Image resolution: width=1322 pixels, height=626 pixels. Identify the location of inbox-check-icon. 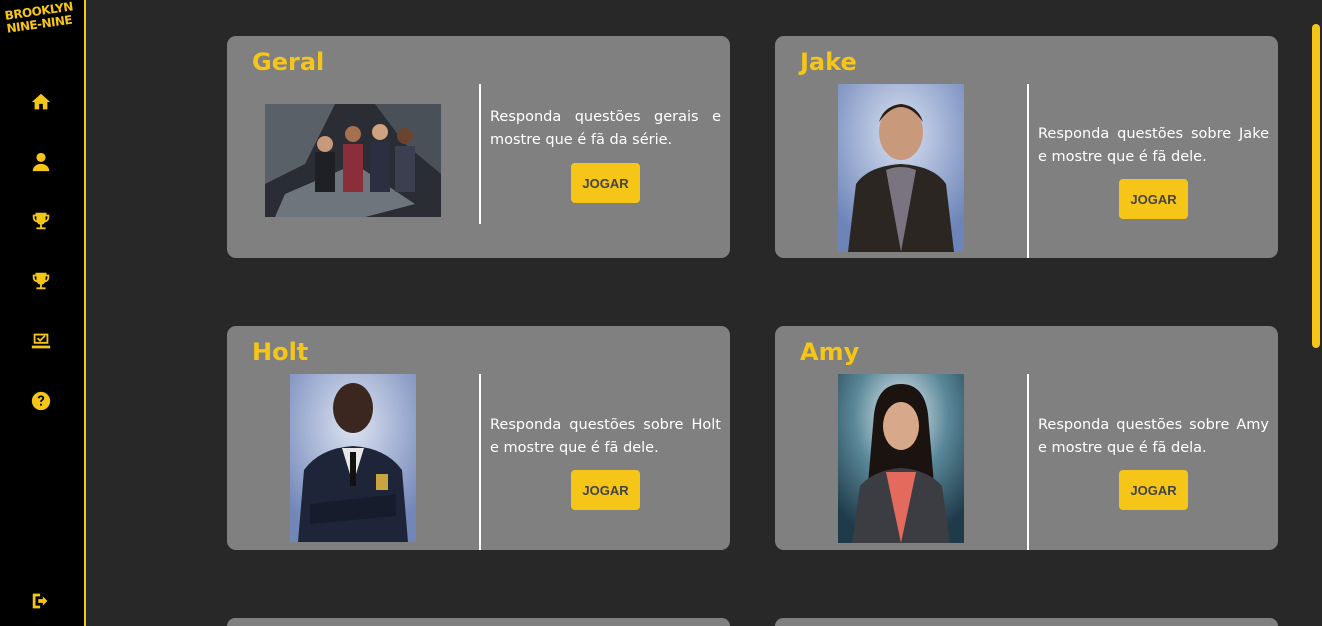
(41, 341).